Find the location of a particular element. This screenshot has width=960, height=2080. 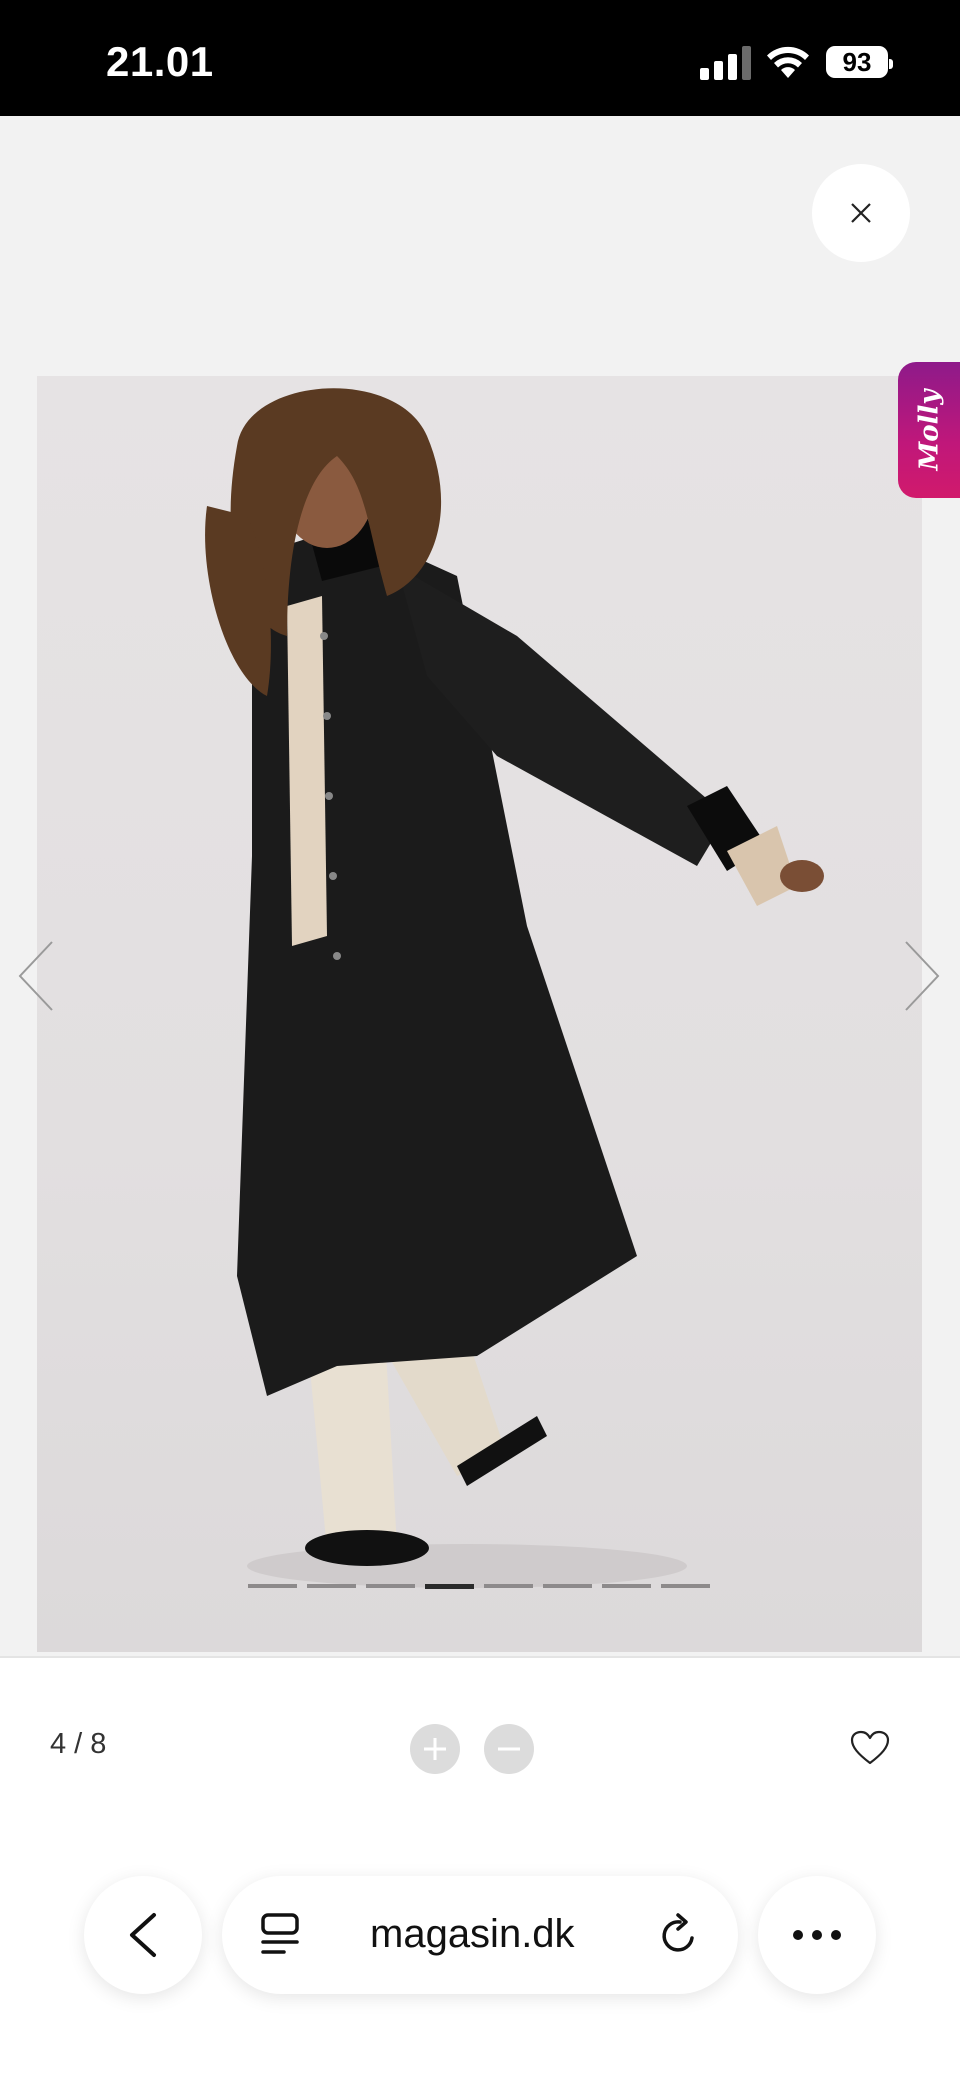

carousel-dot-active is located at coordinates (449, 1586).